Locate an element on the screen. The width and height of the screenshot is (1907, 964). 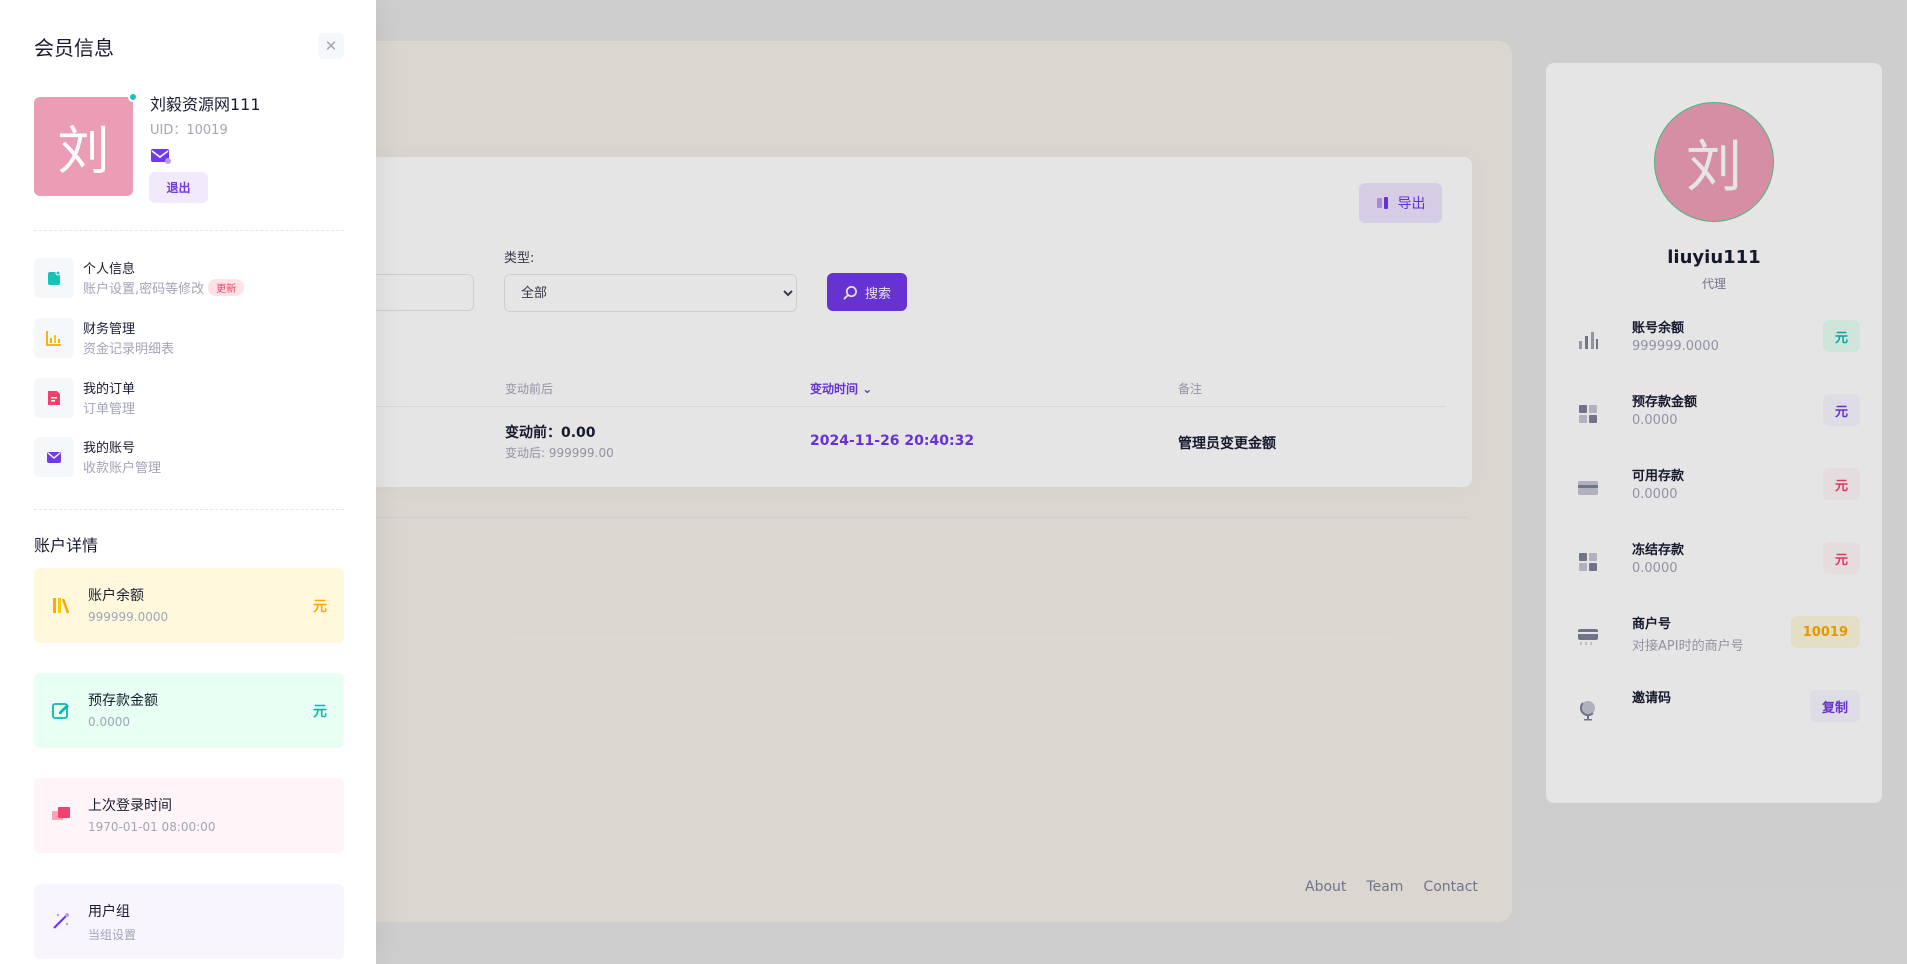
logout-button: 退出 is located at coordinates (178, 187).